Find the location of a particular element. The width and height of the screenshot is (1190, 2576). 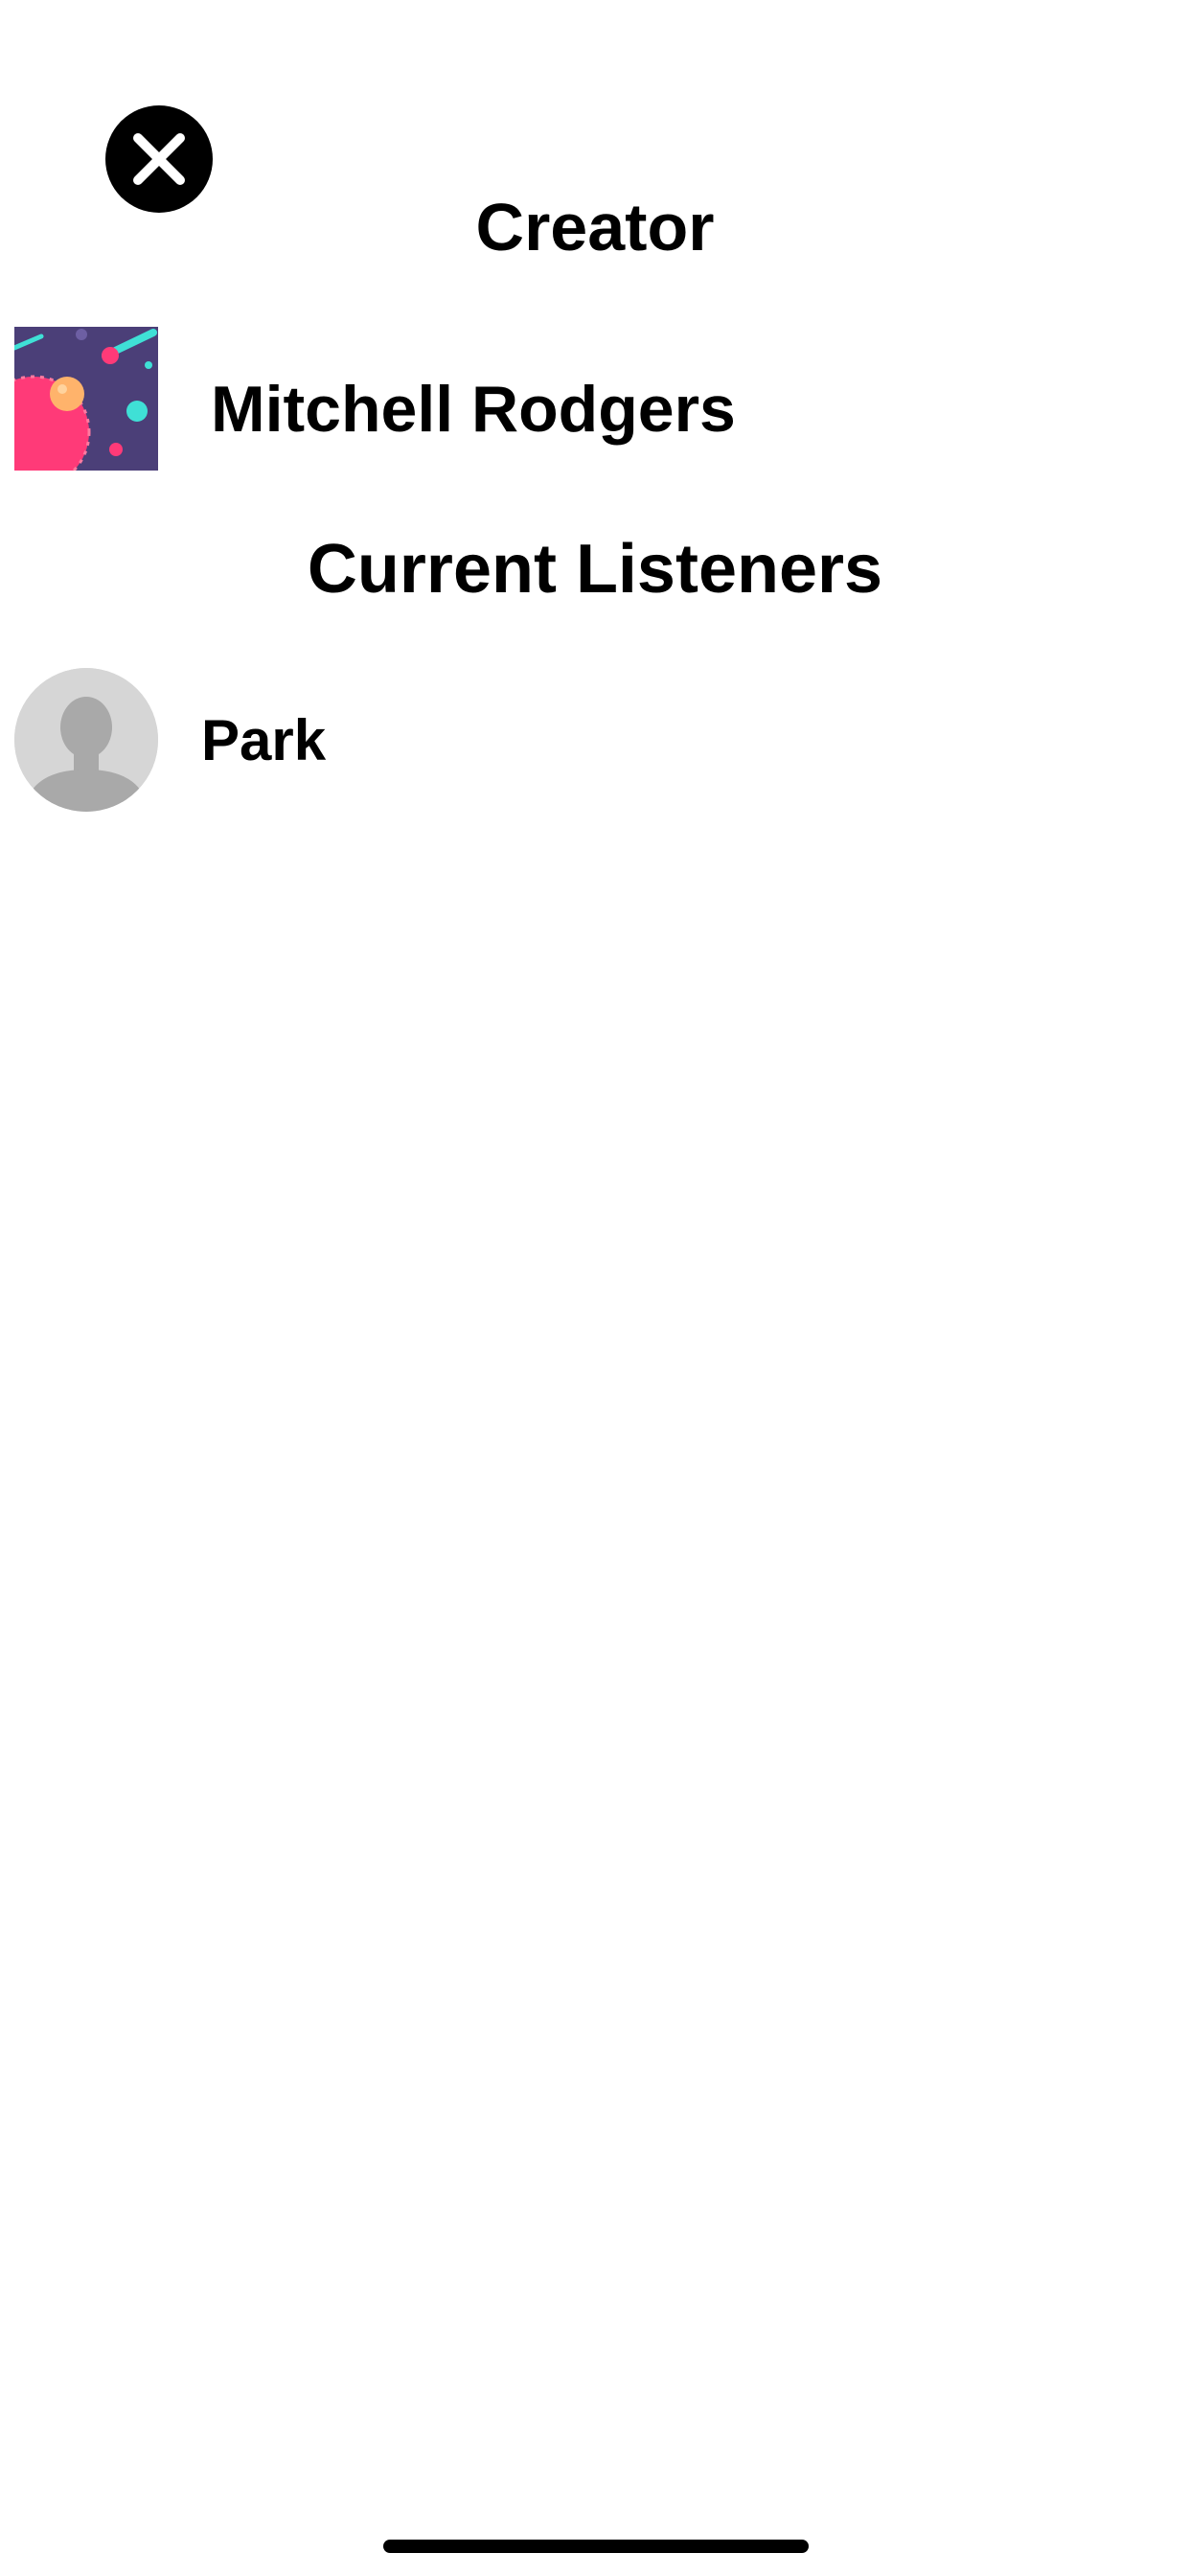

avatar is located at coordinates (86, 740).